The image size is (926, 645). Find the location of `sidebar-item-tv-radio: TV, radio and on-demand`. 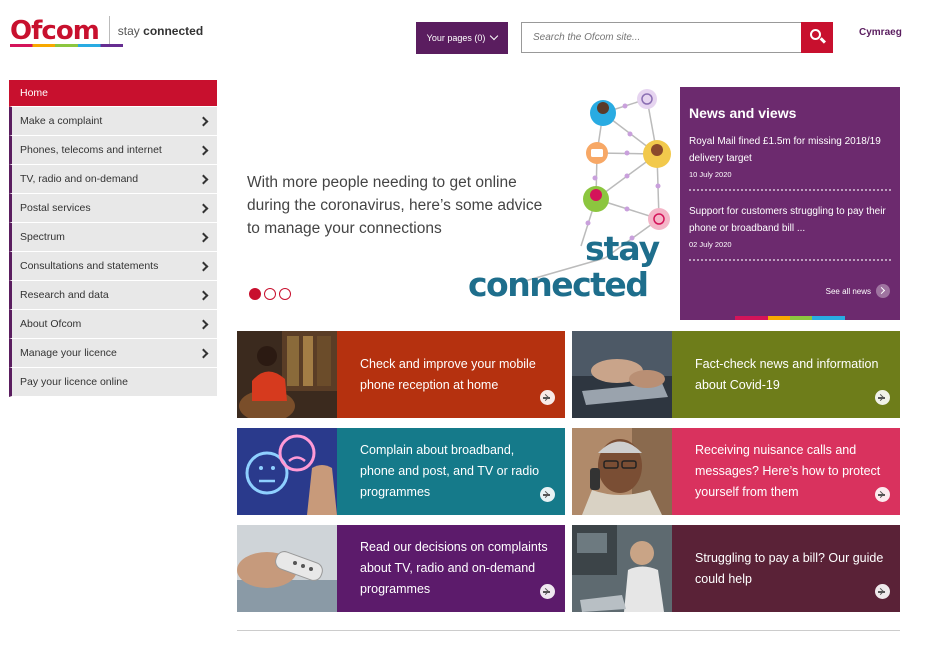

sidebar-item-tv-radio: TV, radio and on-demand is located at coordinates (113, 179).